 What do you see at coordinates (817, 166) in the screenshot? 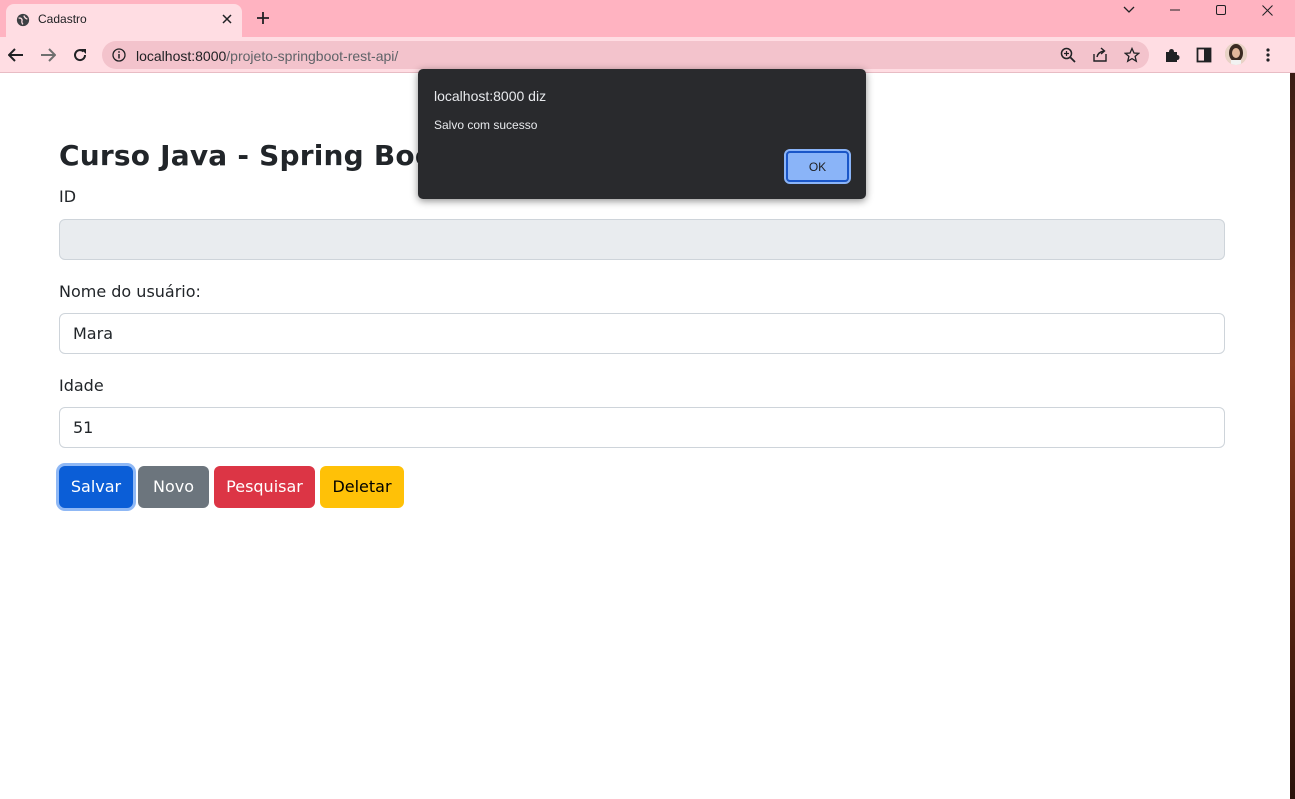
I see `ok-button: OK` at bounding box center [817, 166].